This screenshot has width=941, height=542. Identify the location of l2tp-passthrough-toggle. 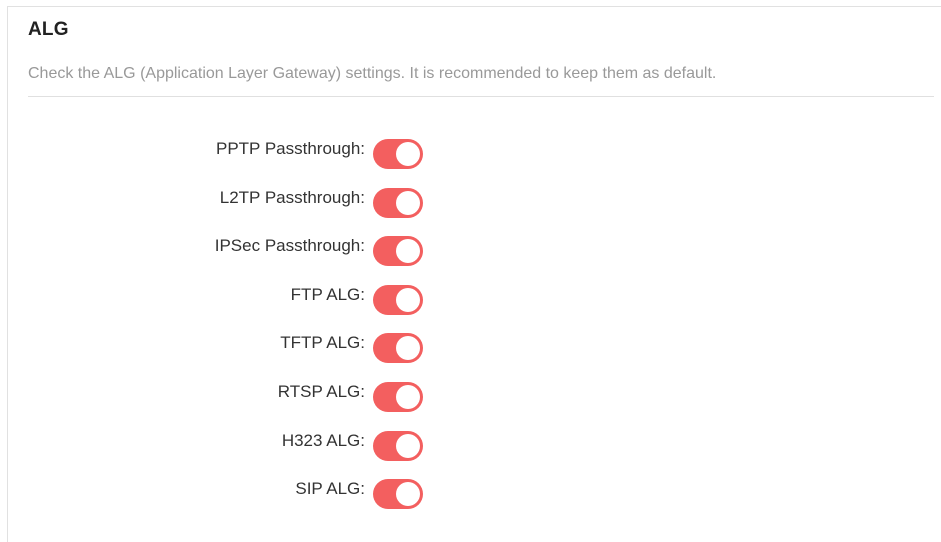
(398, 202).